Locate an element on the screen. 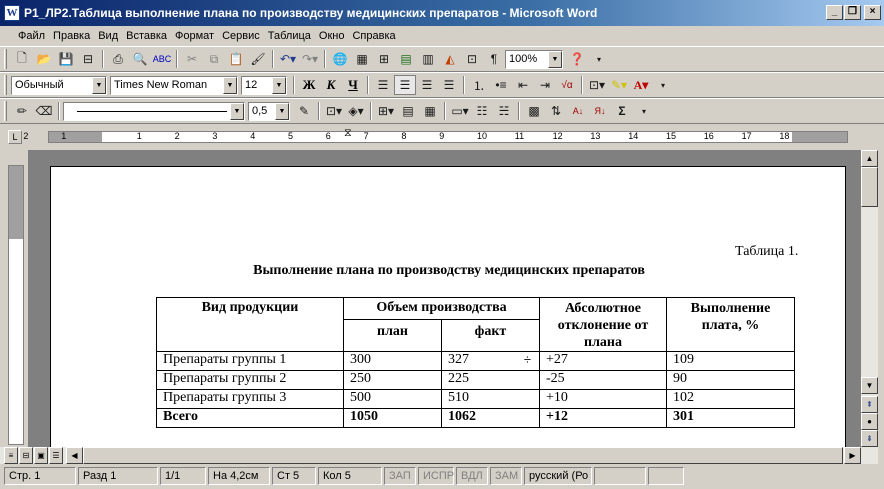 This screenshot has width=884, height=489. scroll-left-icon: ◀ is located at coordinates (74, 455).